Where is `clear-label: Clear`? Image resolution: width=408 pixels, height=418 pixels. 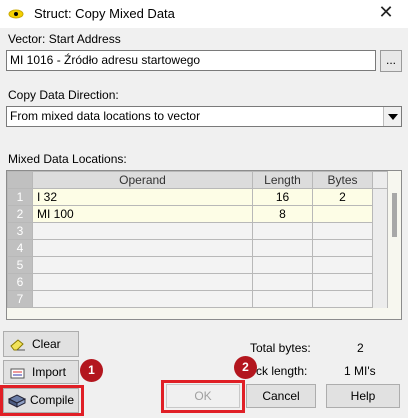
clear-label: Clear is located at coordinates (46, 344).